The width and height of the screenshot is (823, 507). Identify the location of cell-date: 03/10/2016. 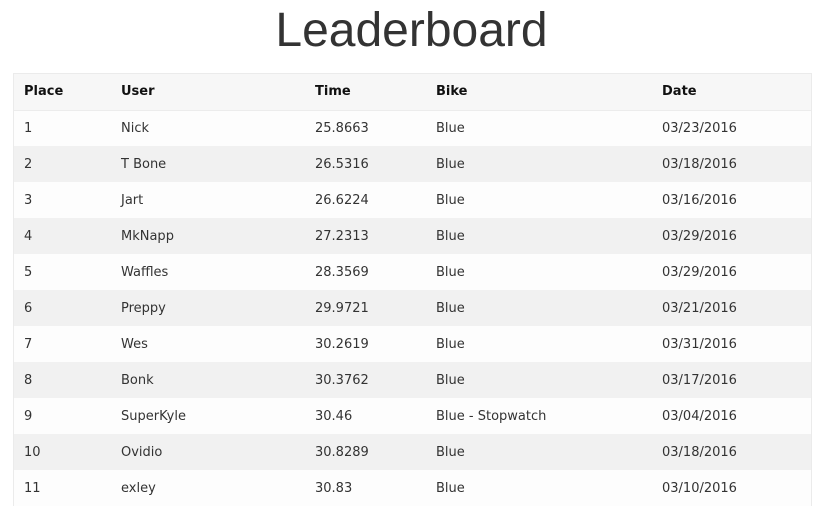
(699, 488).